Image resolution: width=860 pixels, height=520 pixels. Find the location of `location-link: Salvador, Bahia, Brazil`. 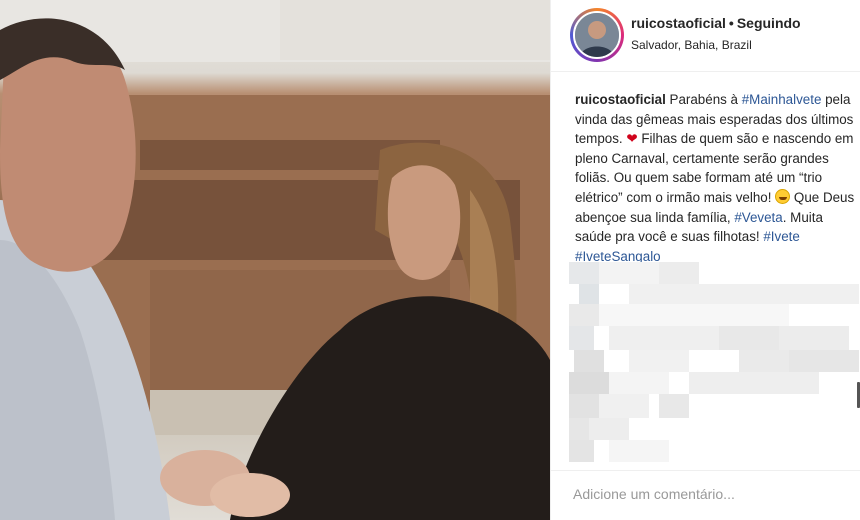

location-link: Salvador, Bahia, Brazil is located at coordinates (691, 45).